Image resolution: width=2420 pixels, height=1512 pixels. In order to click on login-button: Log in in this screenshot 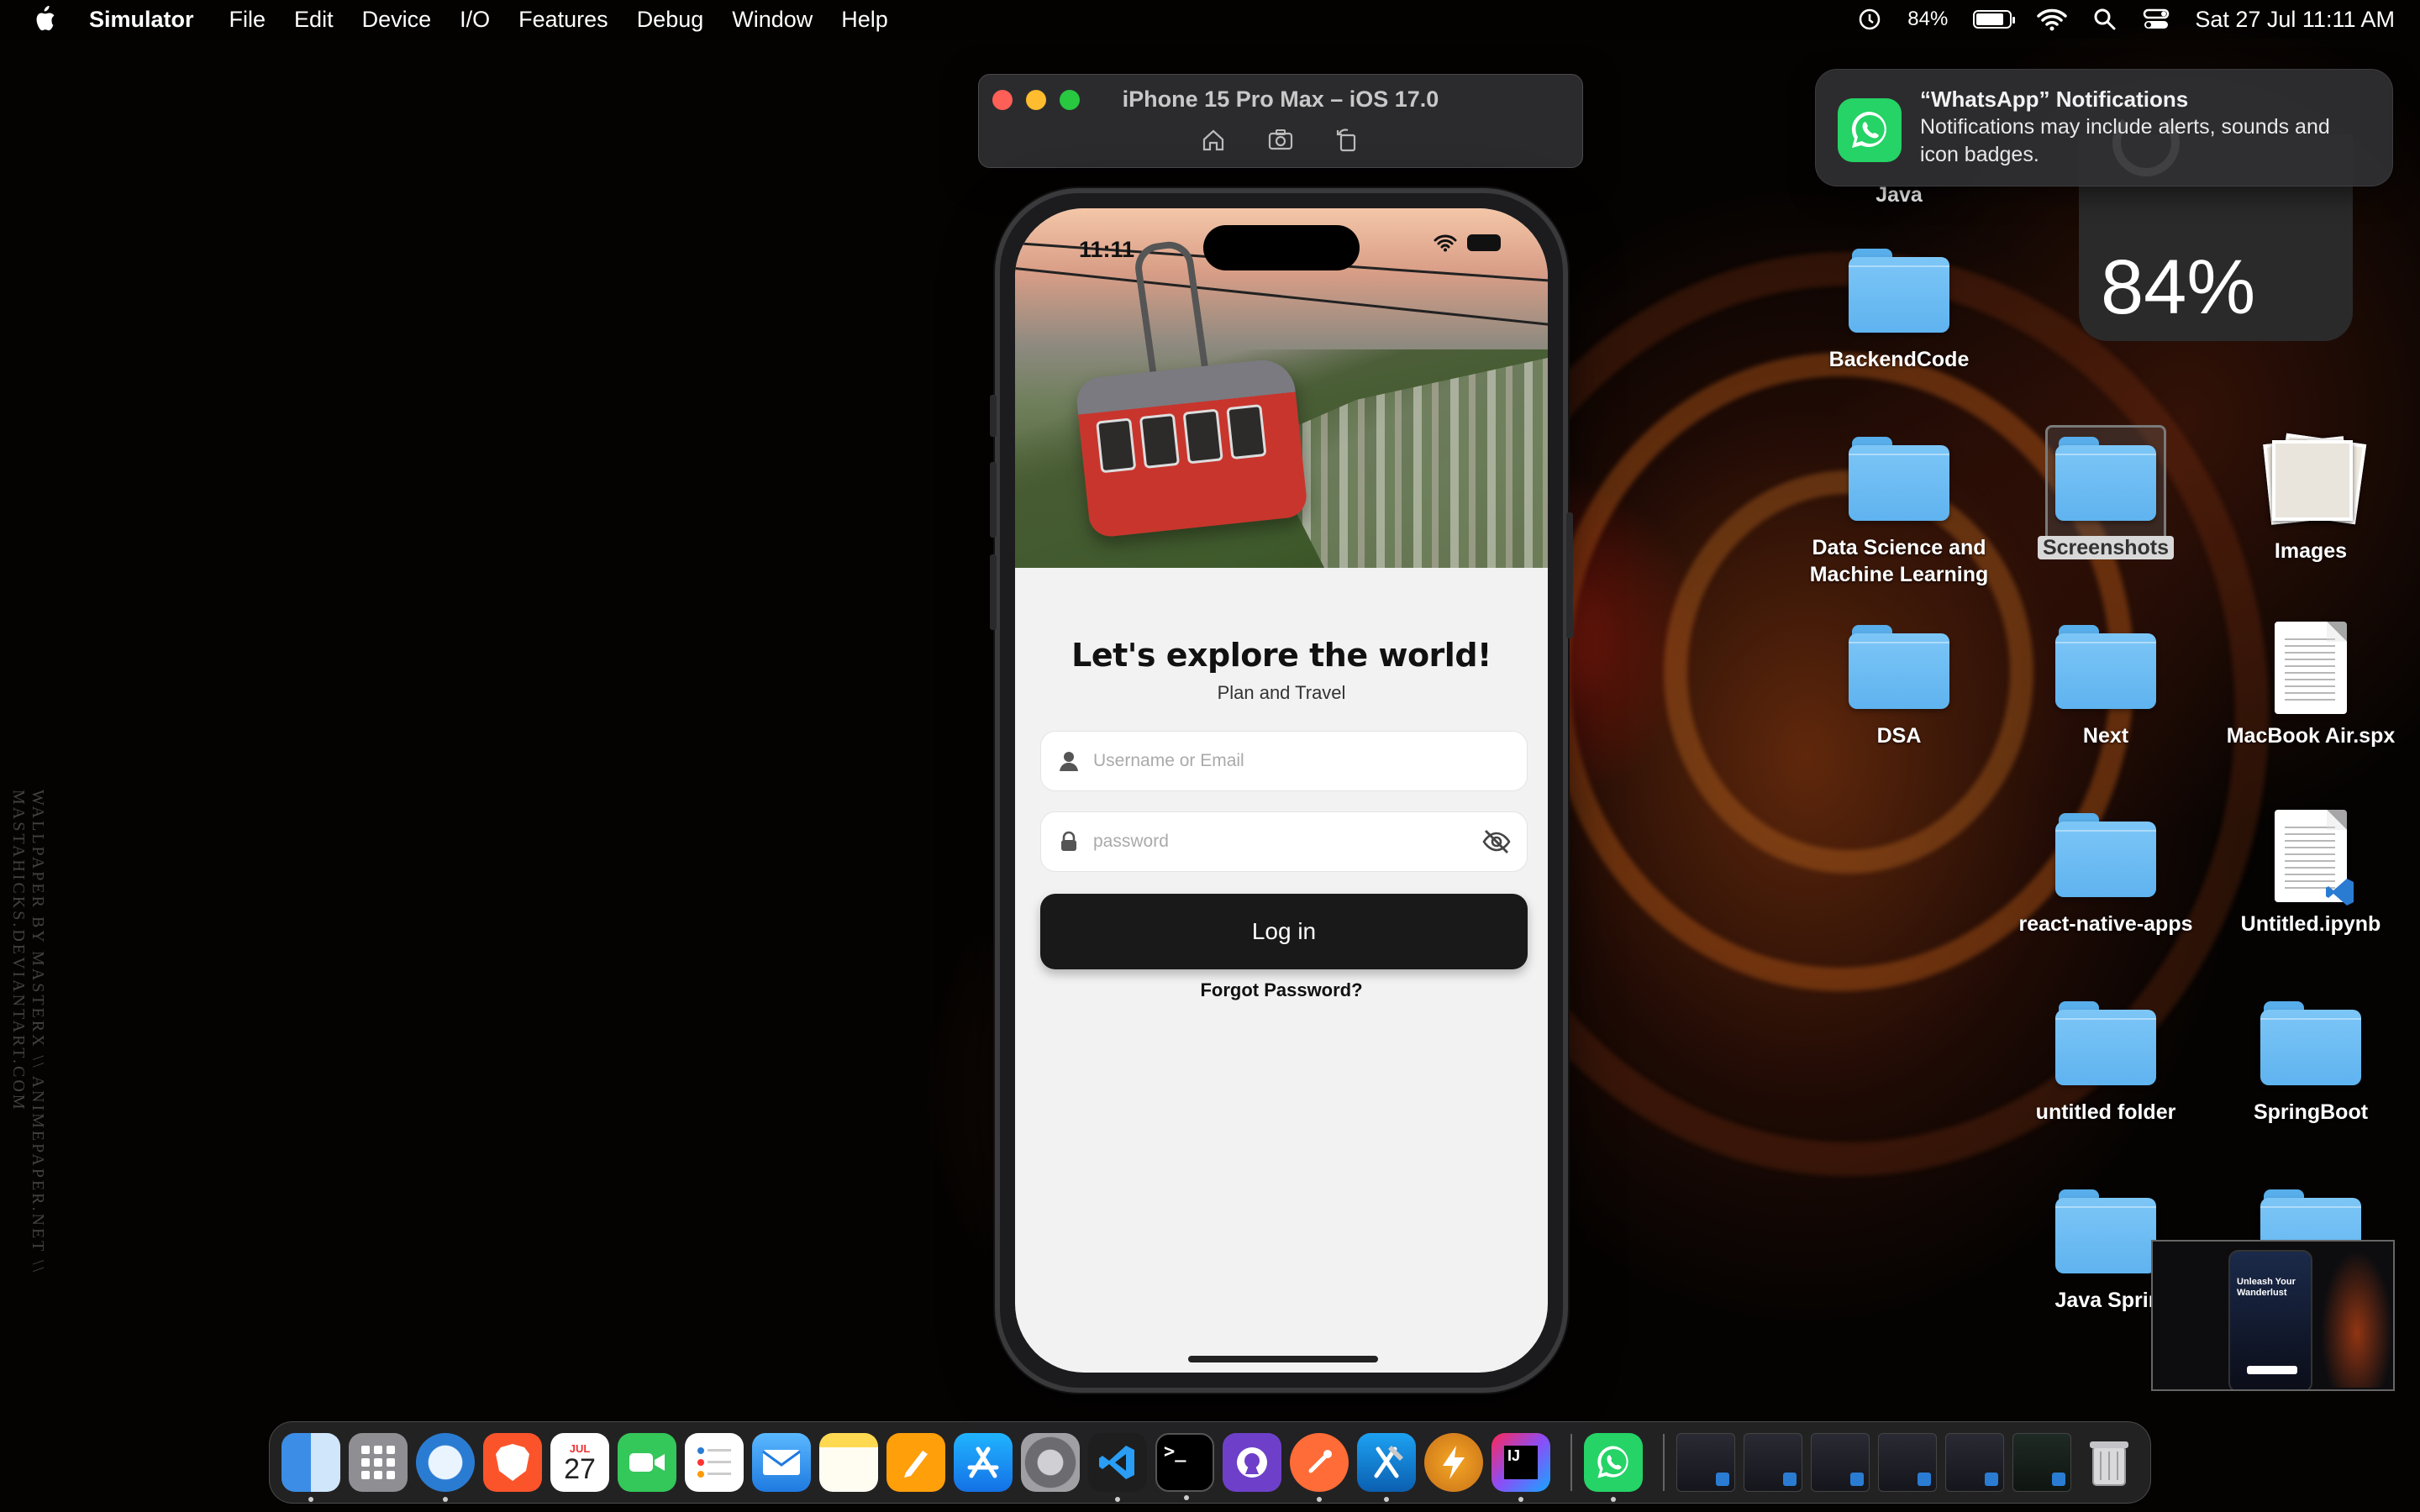, I will do `click(1284, 931)`.